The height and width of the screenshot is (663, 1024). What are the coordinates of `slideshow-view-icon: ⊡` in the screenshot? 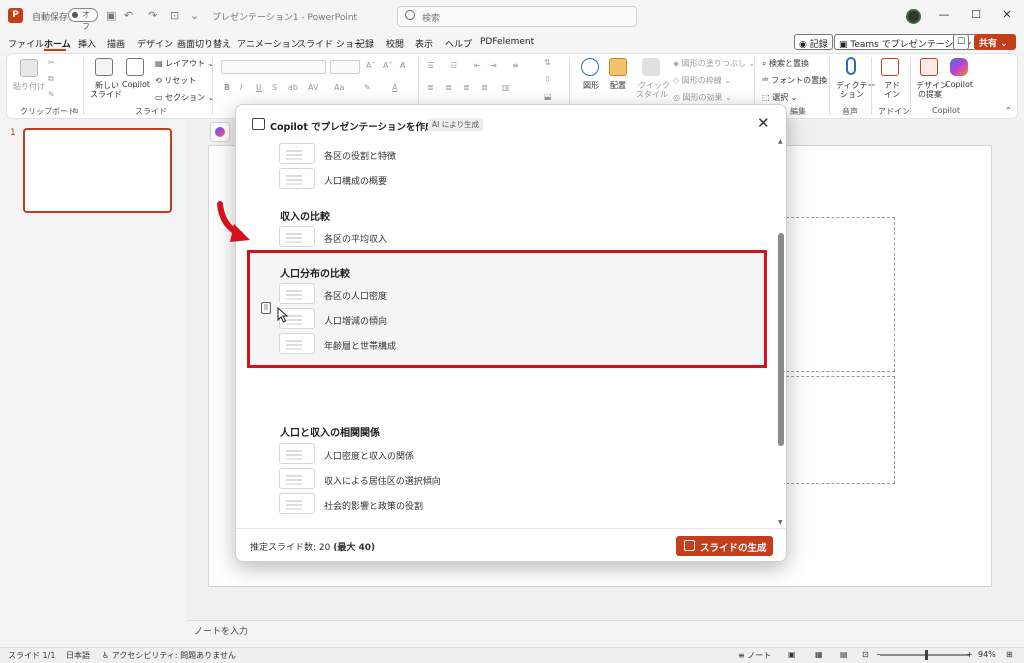 It's located at (865, 654).